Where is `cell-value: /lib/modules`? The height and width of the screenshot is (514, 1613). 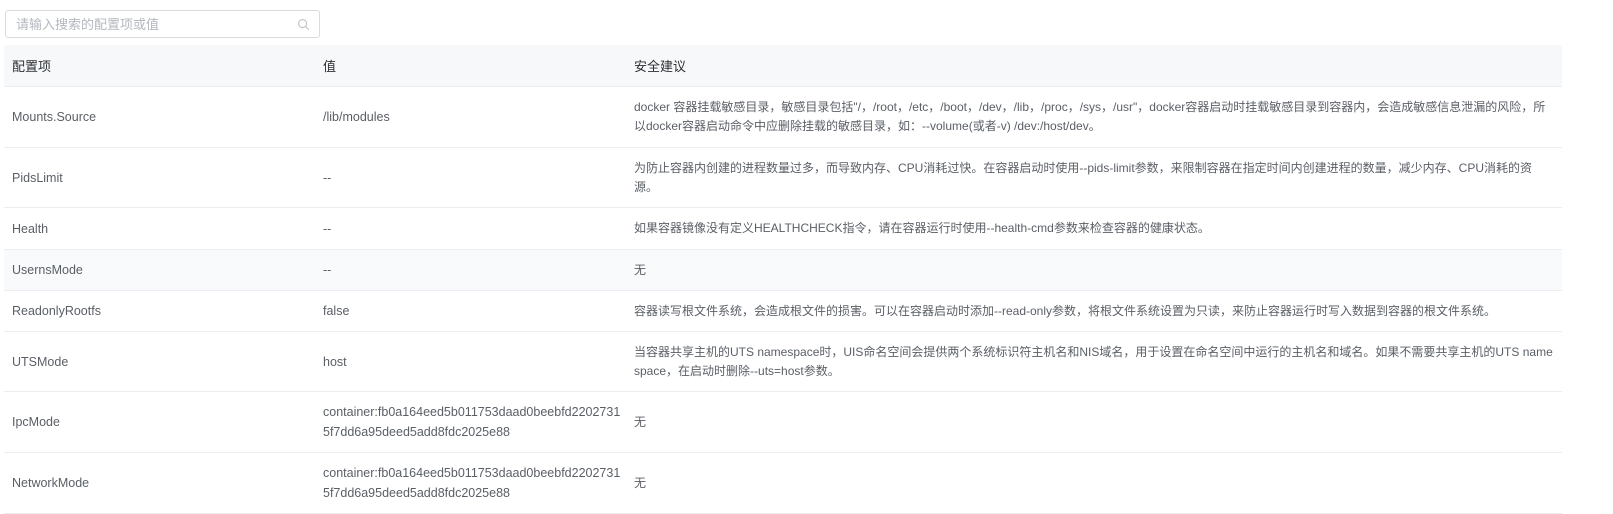
cell-value: /lib/modules is located at coordinates (356, 117).